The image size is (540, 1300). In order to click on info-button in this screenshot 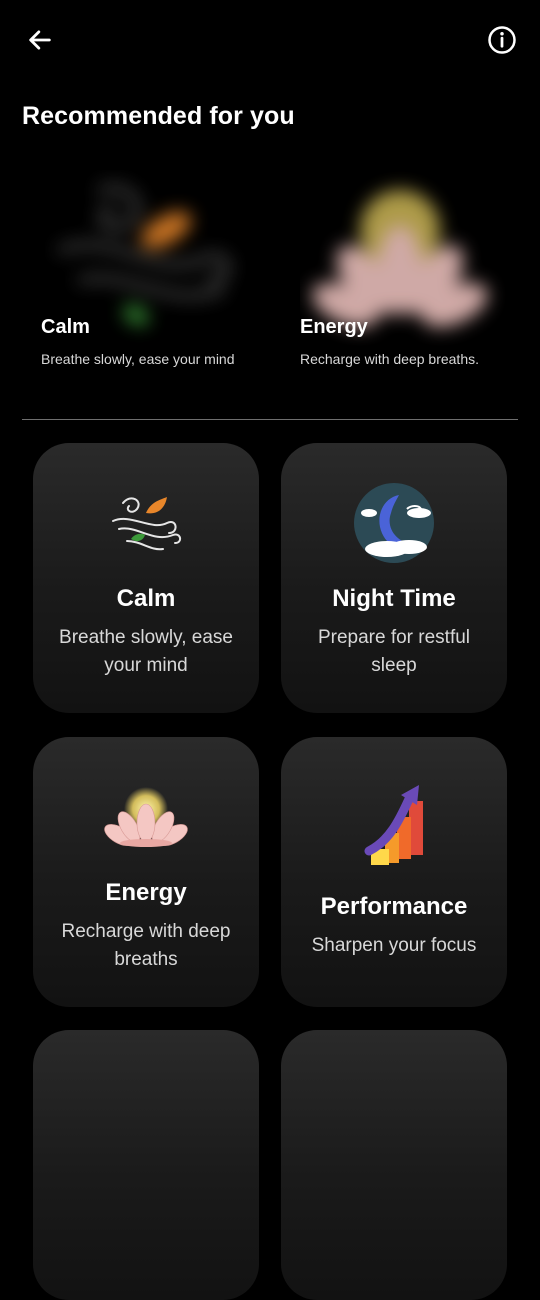, I will do `click(502, 40)`.